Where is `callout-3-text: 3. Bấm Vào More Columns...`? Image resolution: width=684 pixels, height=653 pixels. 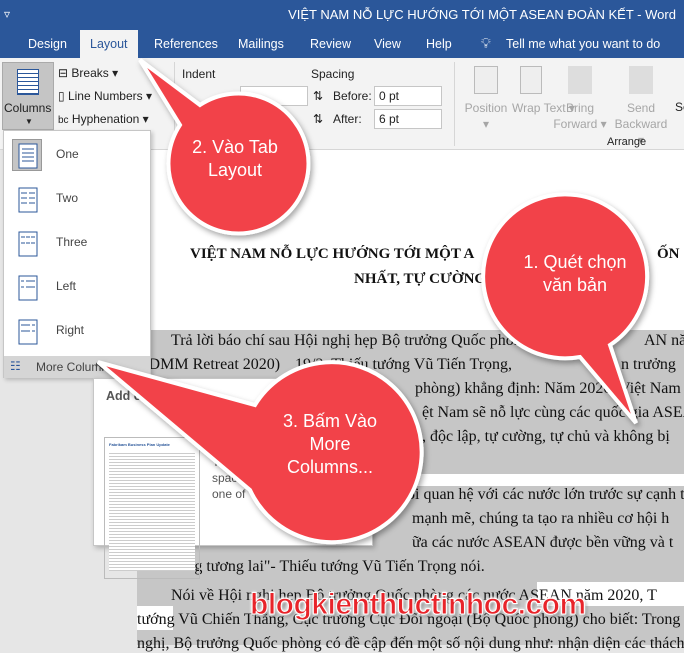 callout-3-text: 3. Bấm Vào More Columns... is located at coordinates (330, 444).